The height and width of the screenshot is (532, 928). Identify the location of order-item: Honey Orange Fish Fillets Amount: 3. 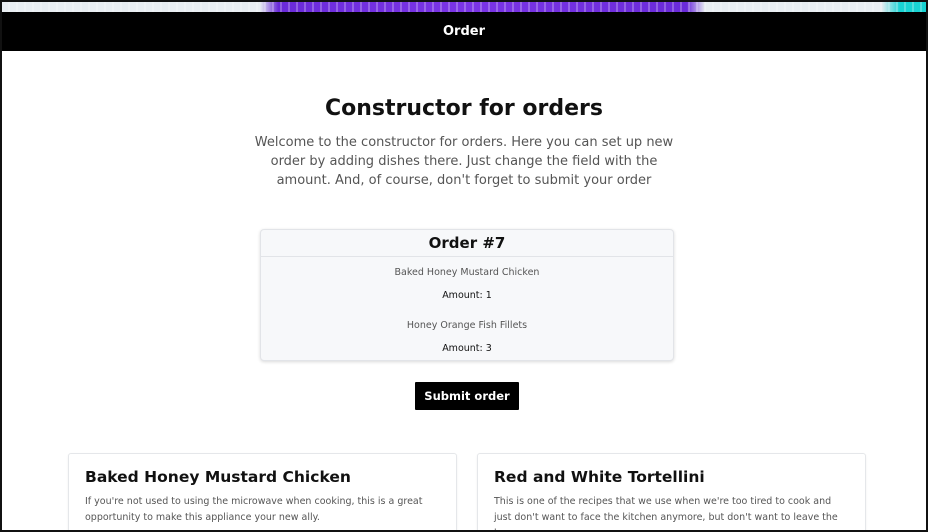
(467, 337).